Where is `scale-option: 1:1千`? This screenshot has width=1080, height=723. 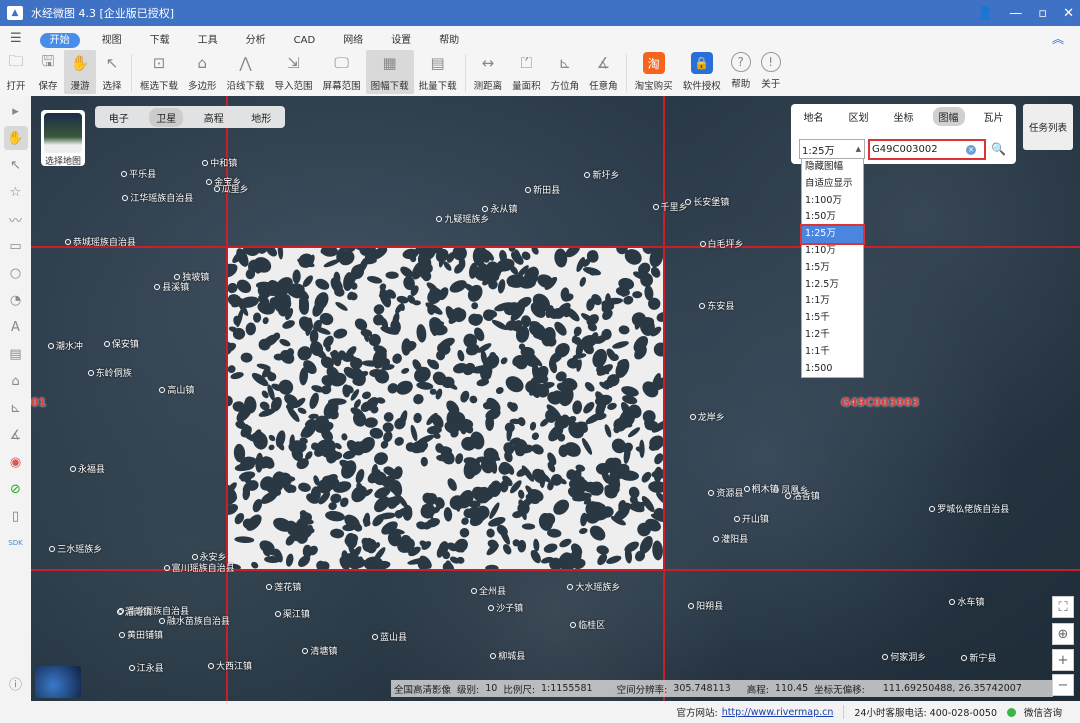
scale-option: 1:1千 is located at coordinates (832, 352).